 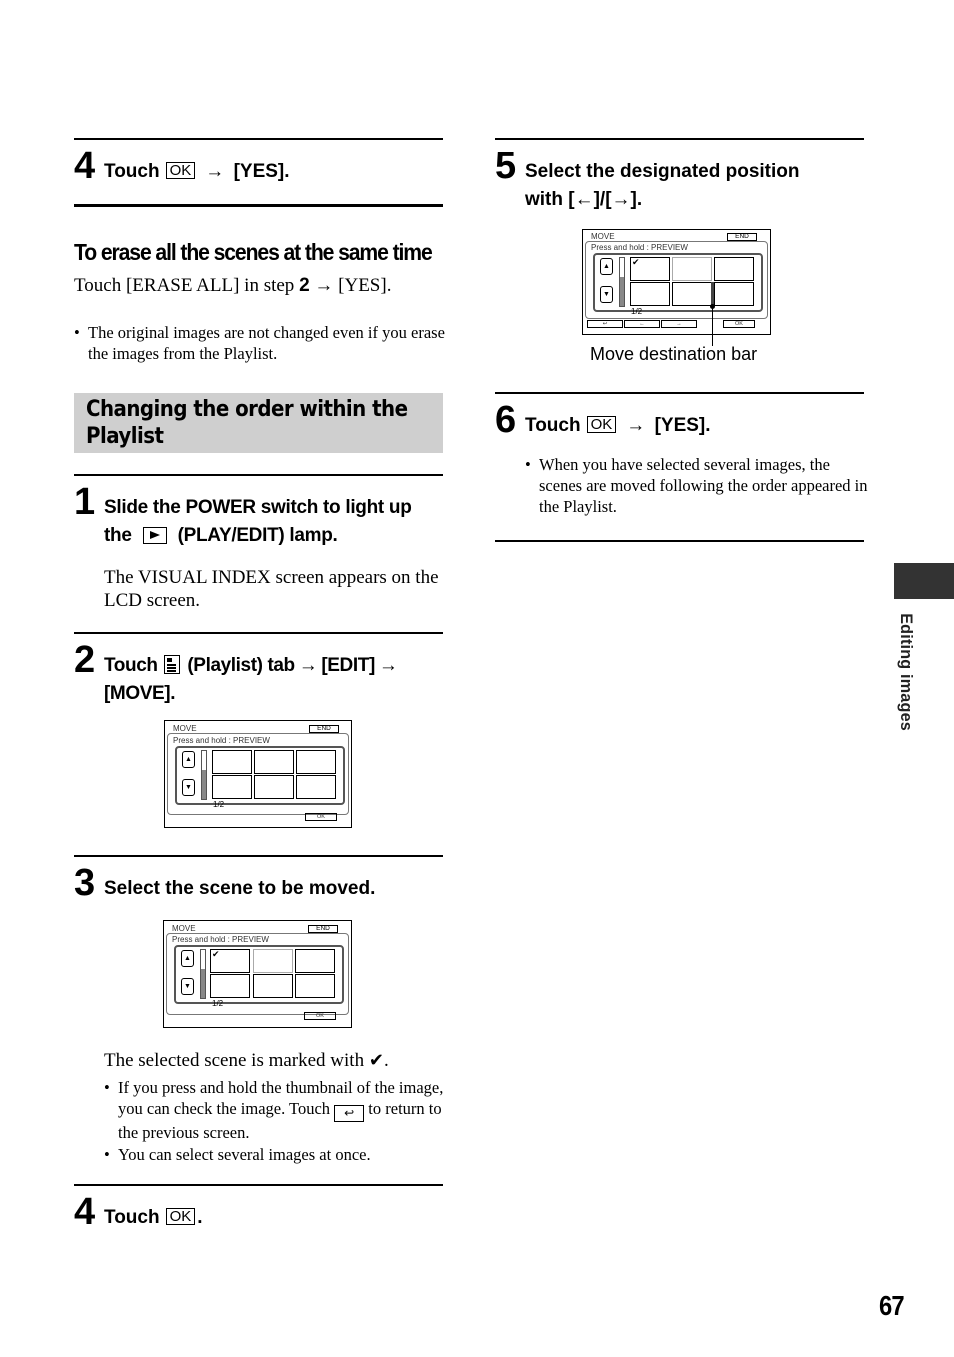 What do you see at coordinates (234, 1060) in the screenshot?
I see `text: The selected scene is marked with` at bounding box center [234, 1060].